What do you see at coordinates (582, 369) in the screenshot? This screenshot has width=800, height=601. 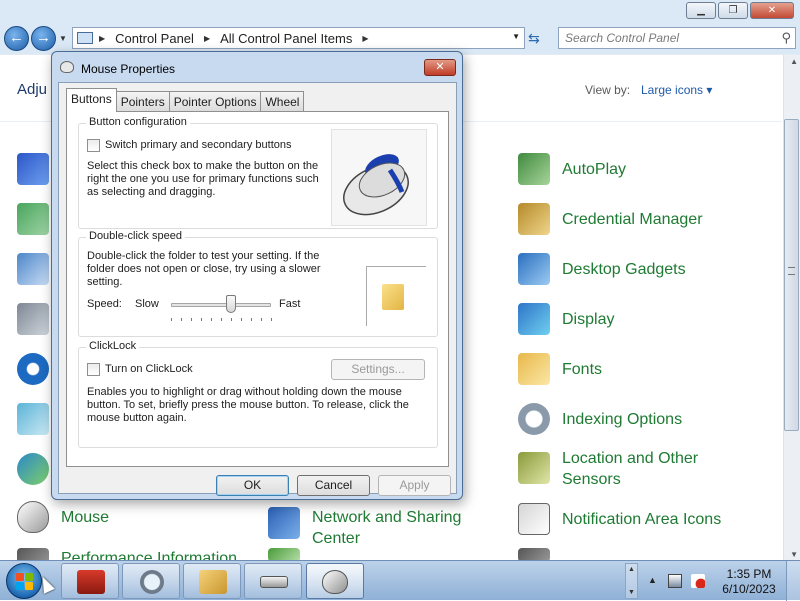 I see `cp-item-label: Fonts` at bounding box center [582, 369].